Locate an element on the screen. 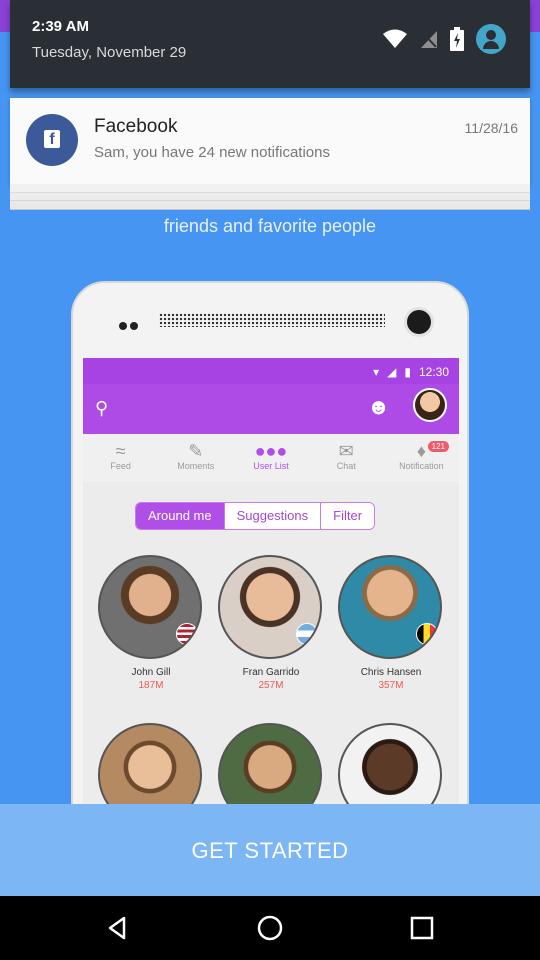 The image size is (540, 960). add-user-icon: ☻ is located at coordinates (379, 406).